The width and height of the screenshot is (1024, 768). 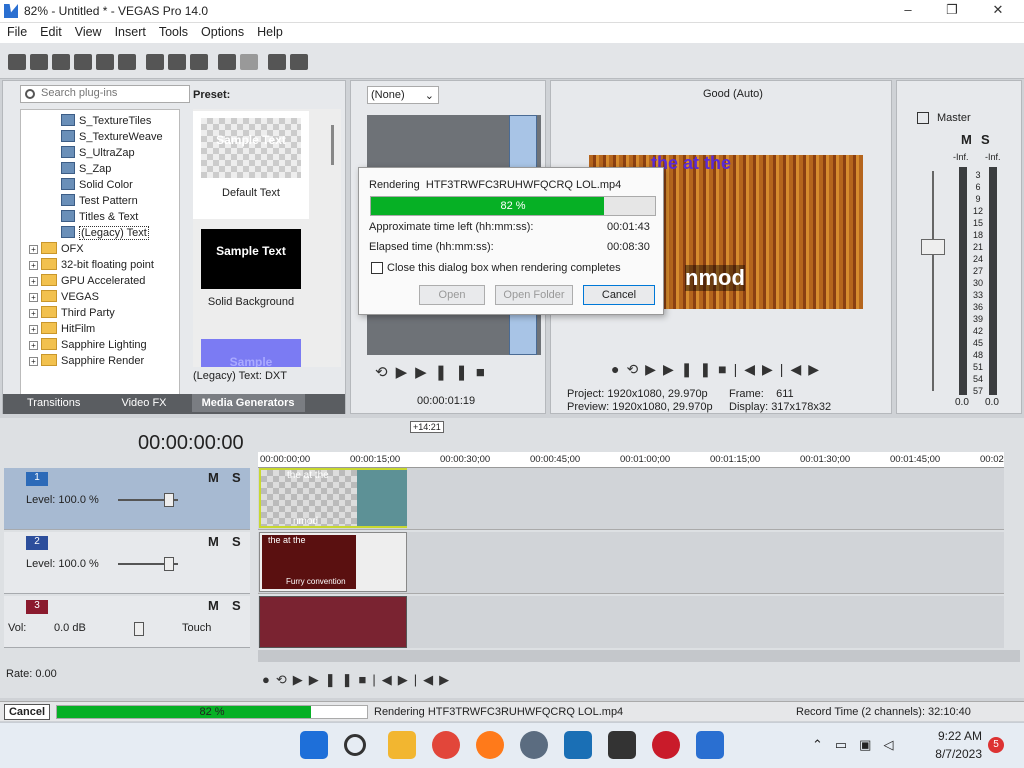 I want to click on audio-clip, so click(x=333, y=622).